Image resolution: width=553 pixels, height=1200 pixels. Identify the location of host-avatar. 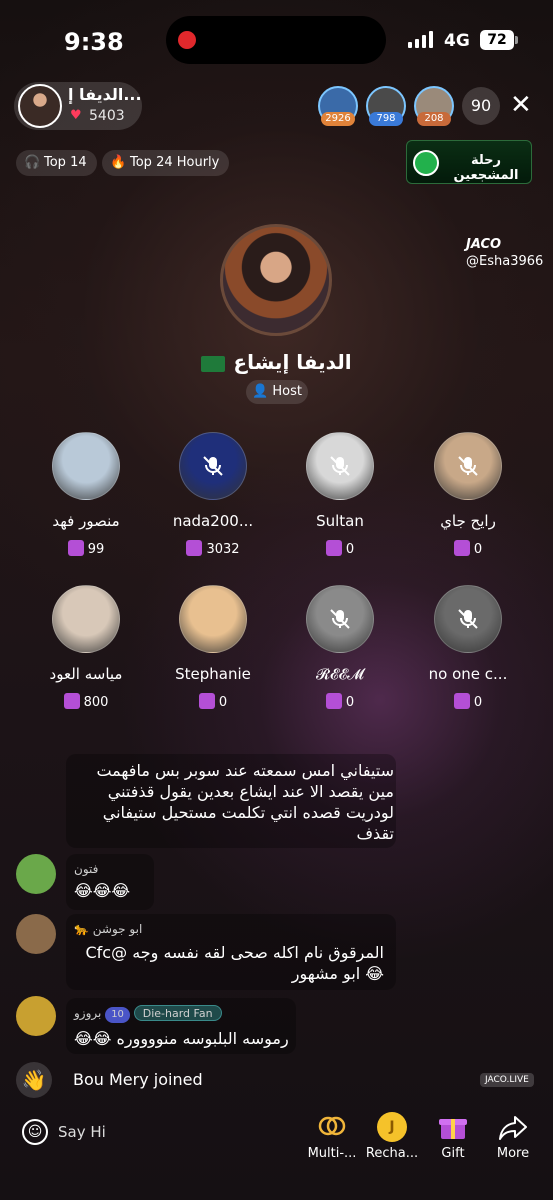
(40, 106).